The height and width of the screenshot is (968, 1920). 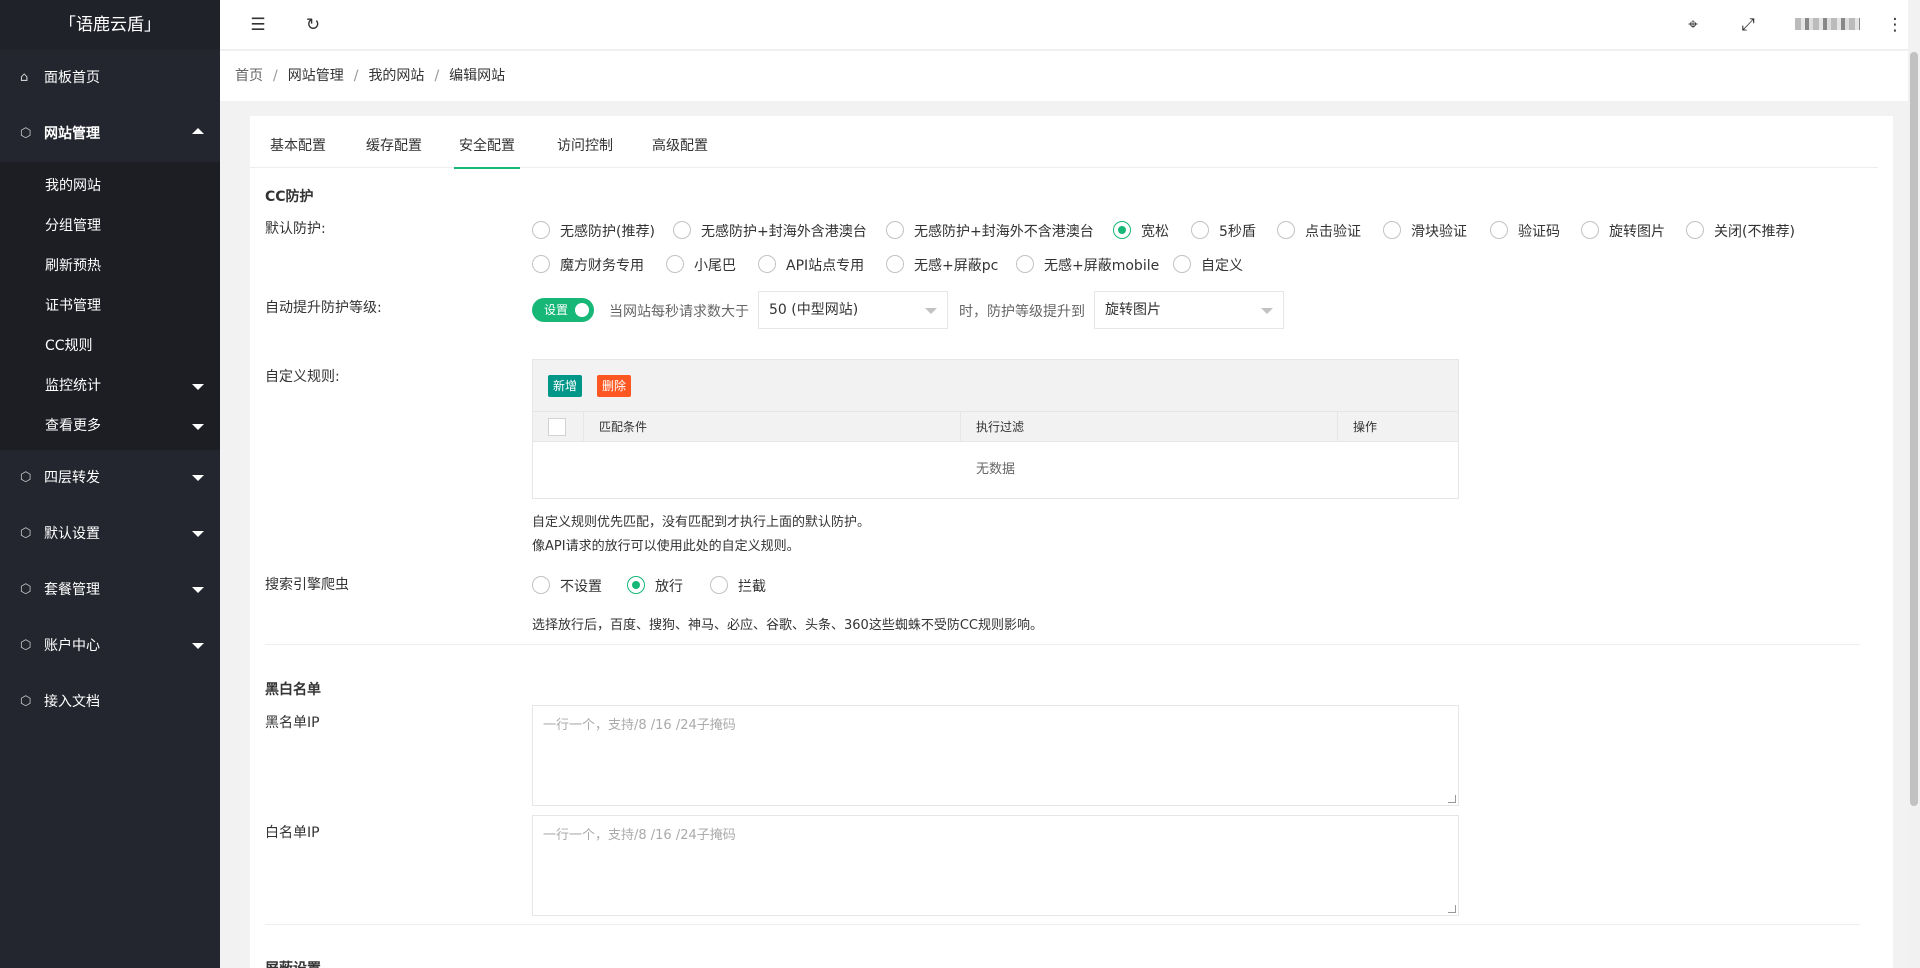 What do you see at coordinates (614, 386) in the screenshot?
I see `delete-rule-button: 删除` at bounding box center [614, 386].